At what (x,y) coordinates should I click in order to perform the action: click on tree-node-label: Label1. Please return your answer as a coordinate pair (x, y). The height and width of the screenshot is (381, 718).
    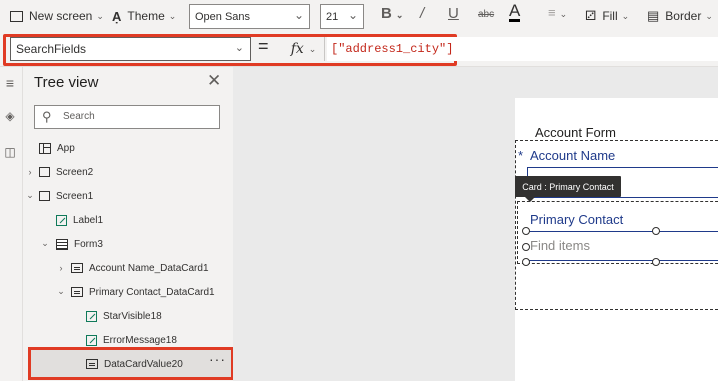
    Looking at the image, I should click on (88, 220).